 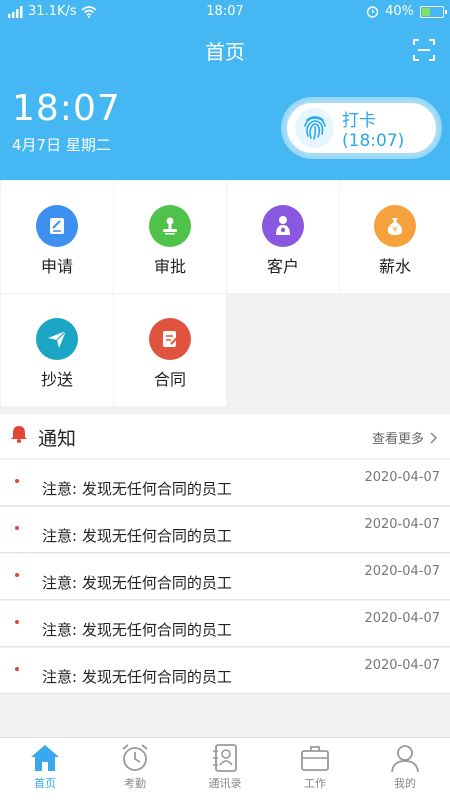 What do you see at coordinates (434, 437) in the screenshot?
I see `chevron-right-icon` at bounding box center [434, 437].